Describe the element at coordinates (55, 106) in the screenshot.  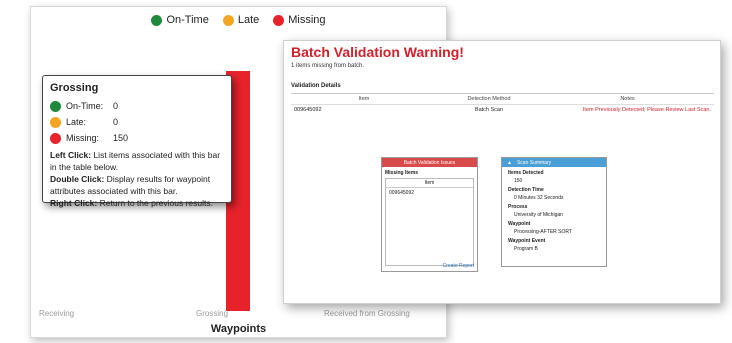
I see `on-time-dot-icon` at that location.